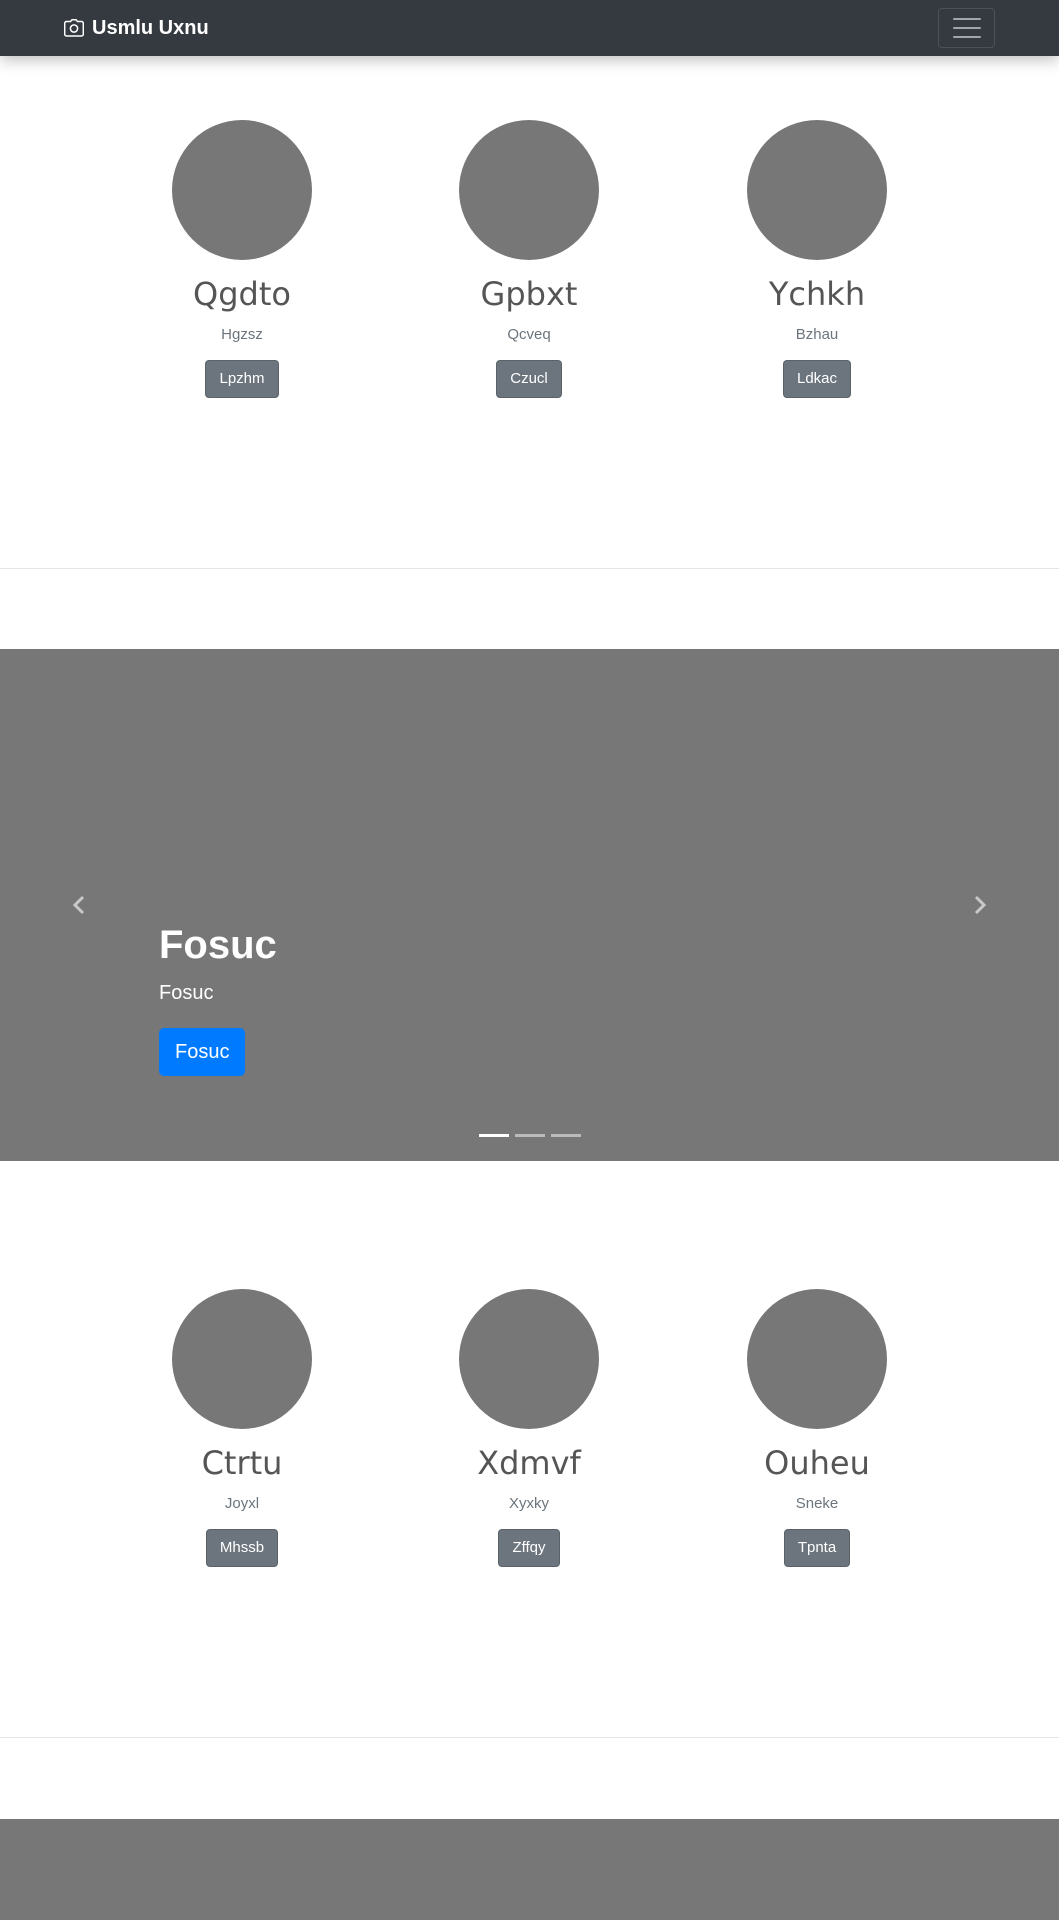  I want to click on carousel-heading: Fosuc, so click(218, 945).